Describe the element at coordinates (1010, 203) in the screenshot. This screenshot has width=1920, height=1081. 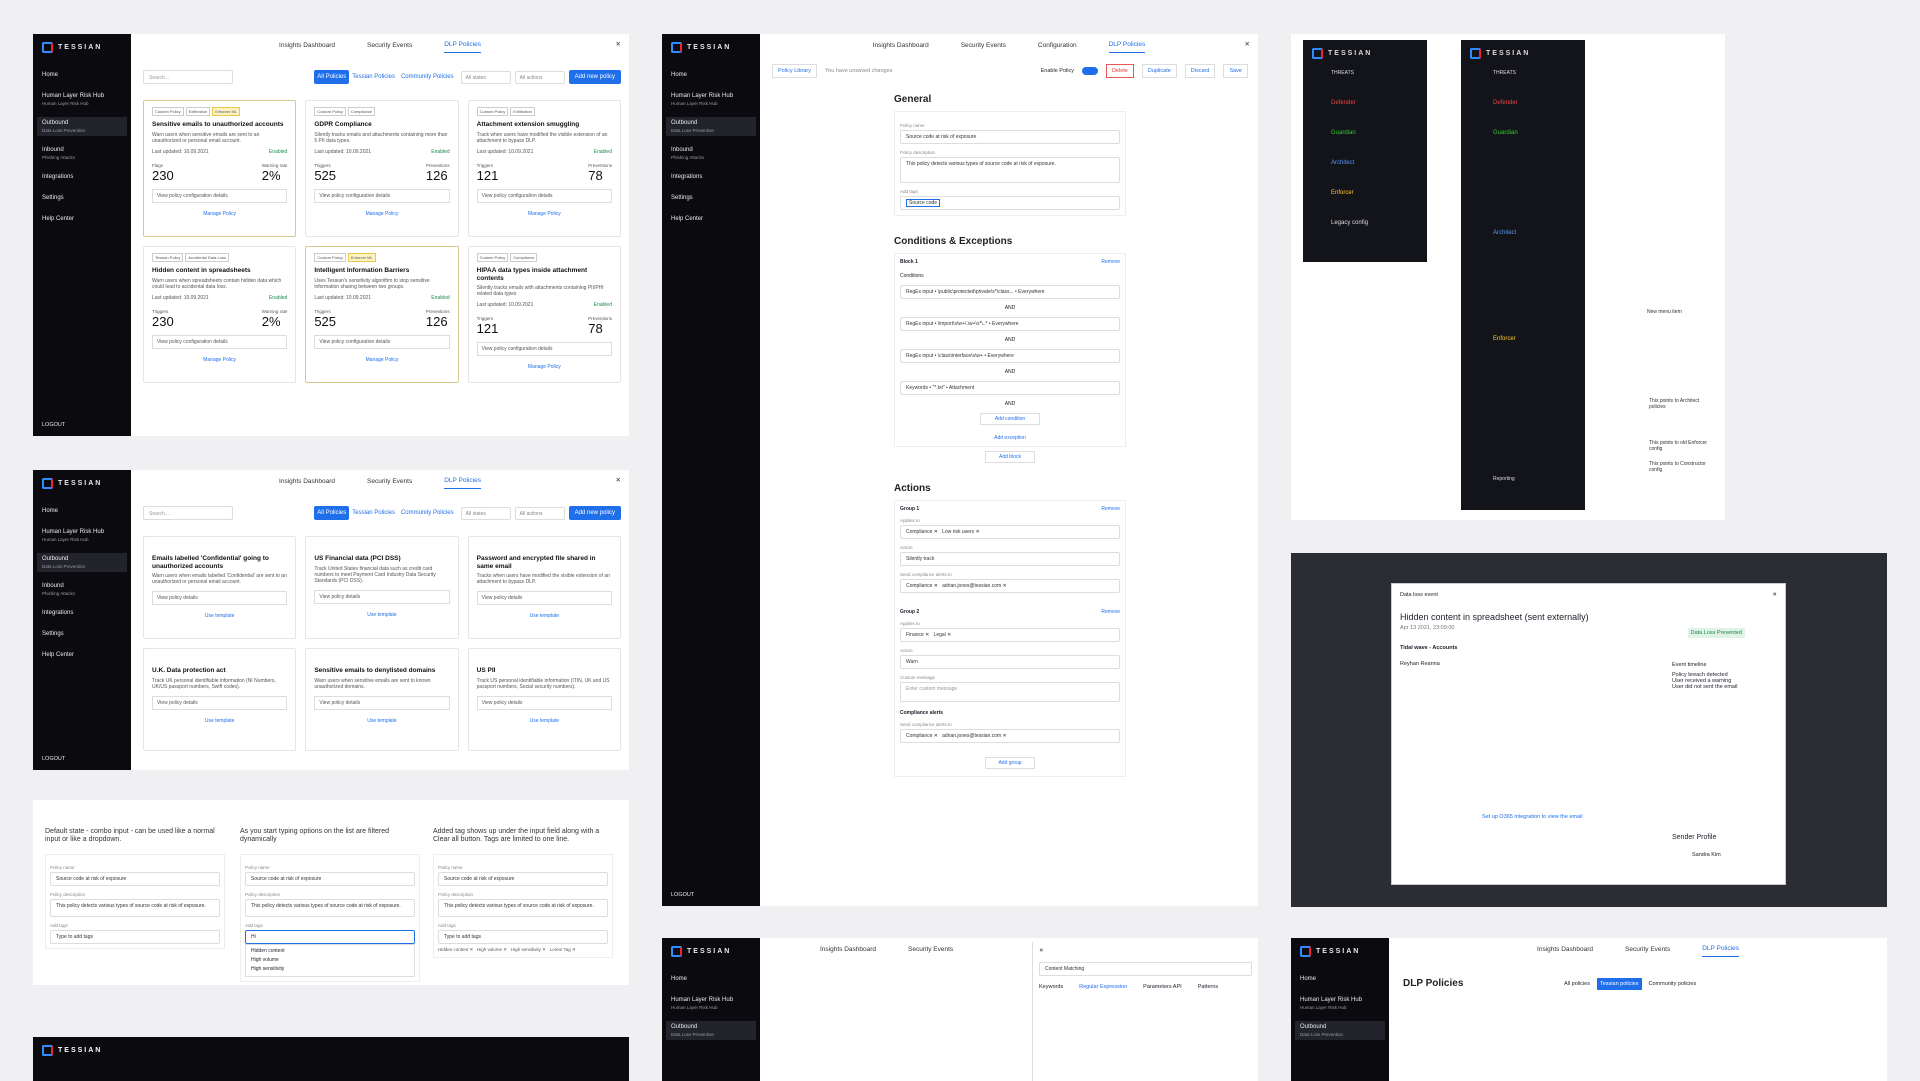
I see `tags-input: Source code` at that location.